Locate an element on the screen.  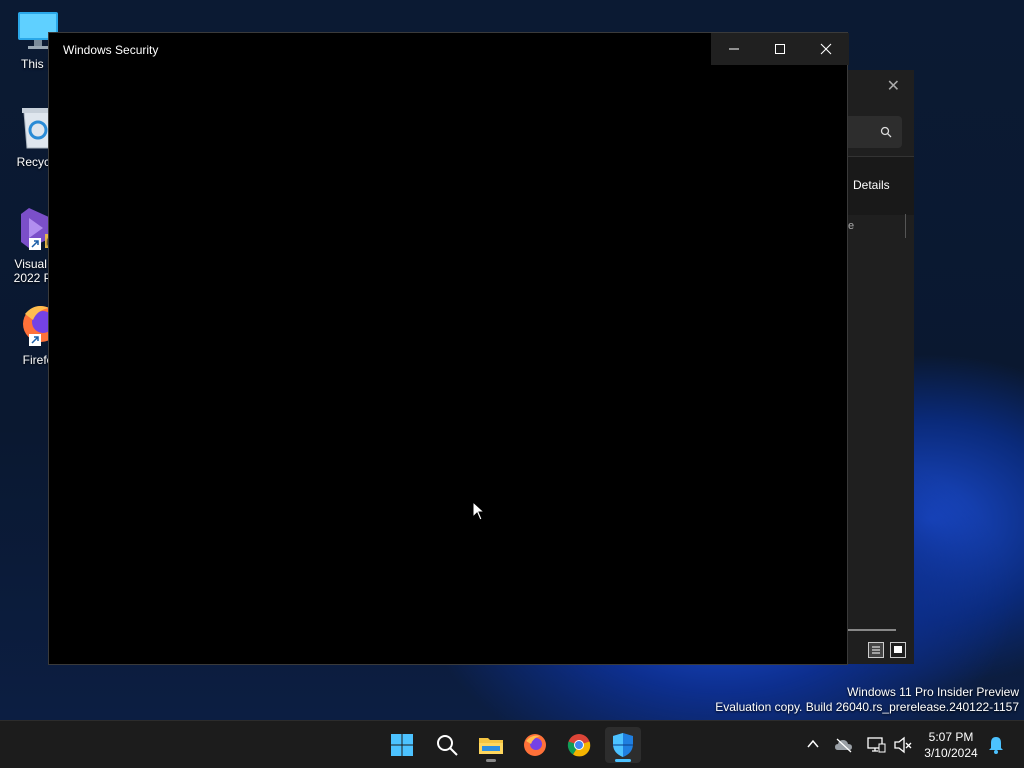
details-view-icon is located at coordinates (876, 650).